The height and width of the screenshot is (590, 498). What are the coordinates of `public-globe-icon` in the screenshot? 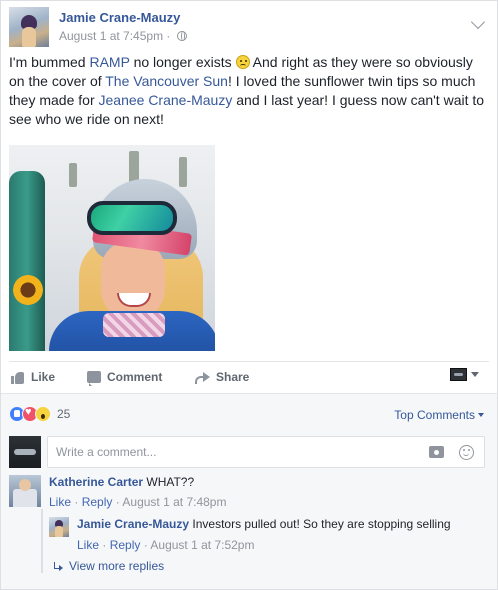 It's located at (181, 36).